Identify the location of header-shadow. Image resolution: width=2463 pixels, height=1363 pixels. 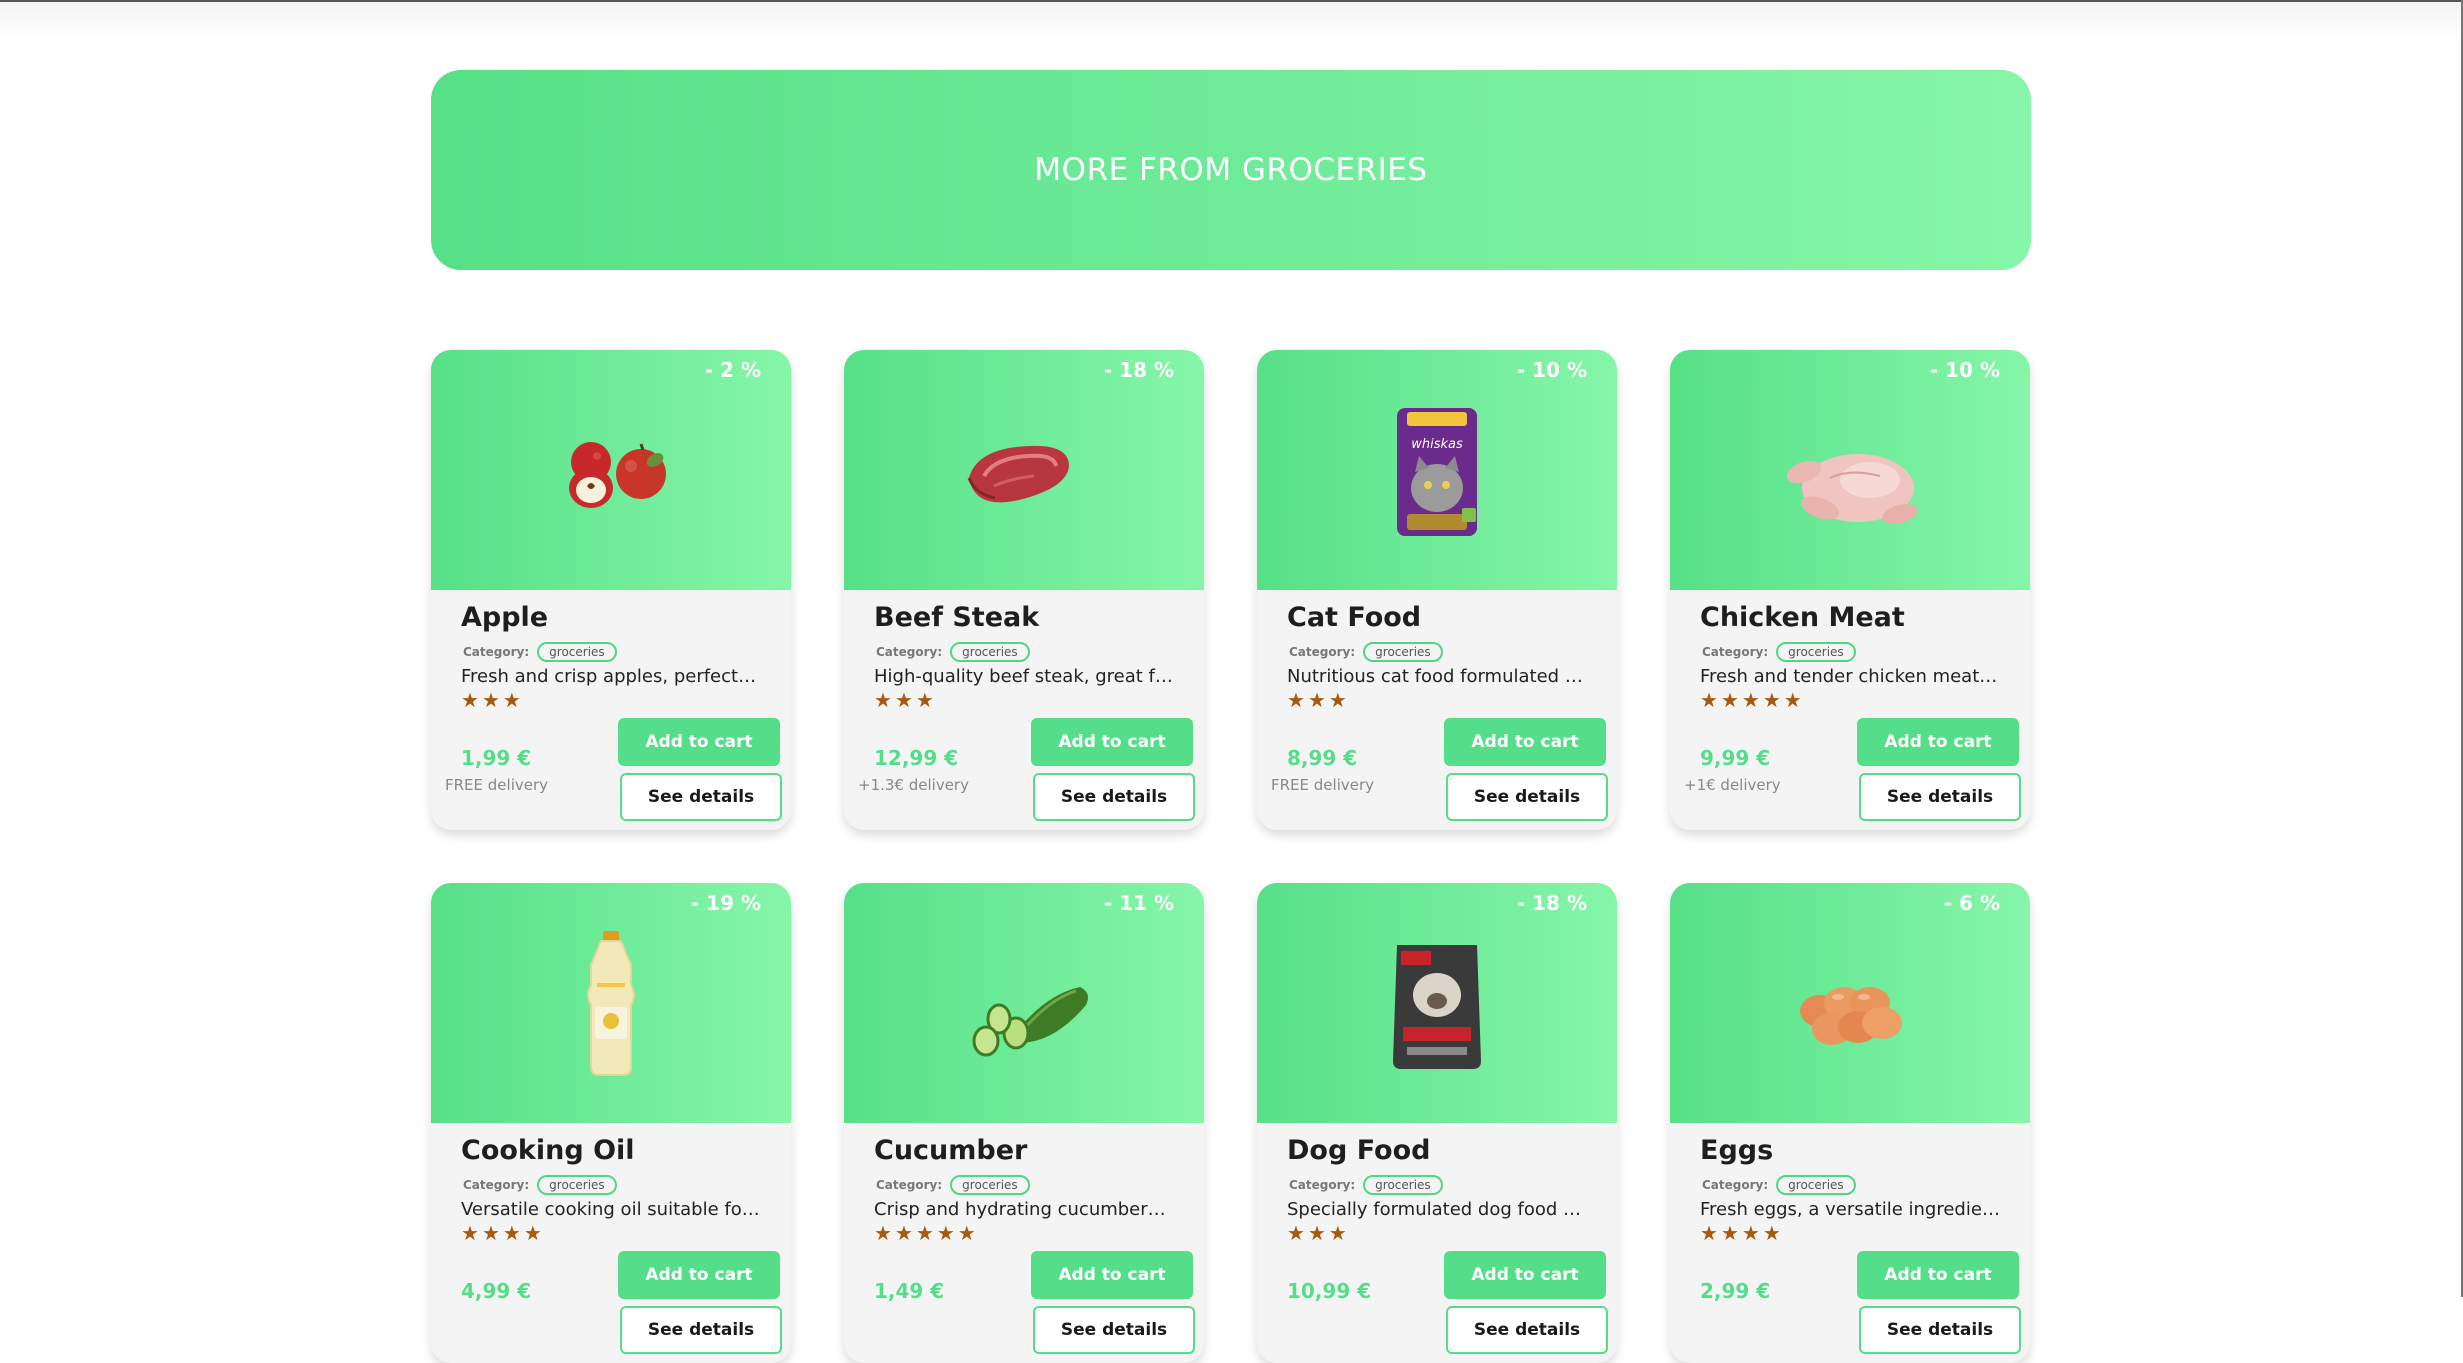
(1231, 20).